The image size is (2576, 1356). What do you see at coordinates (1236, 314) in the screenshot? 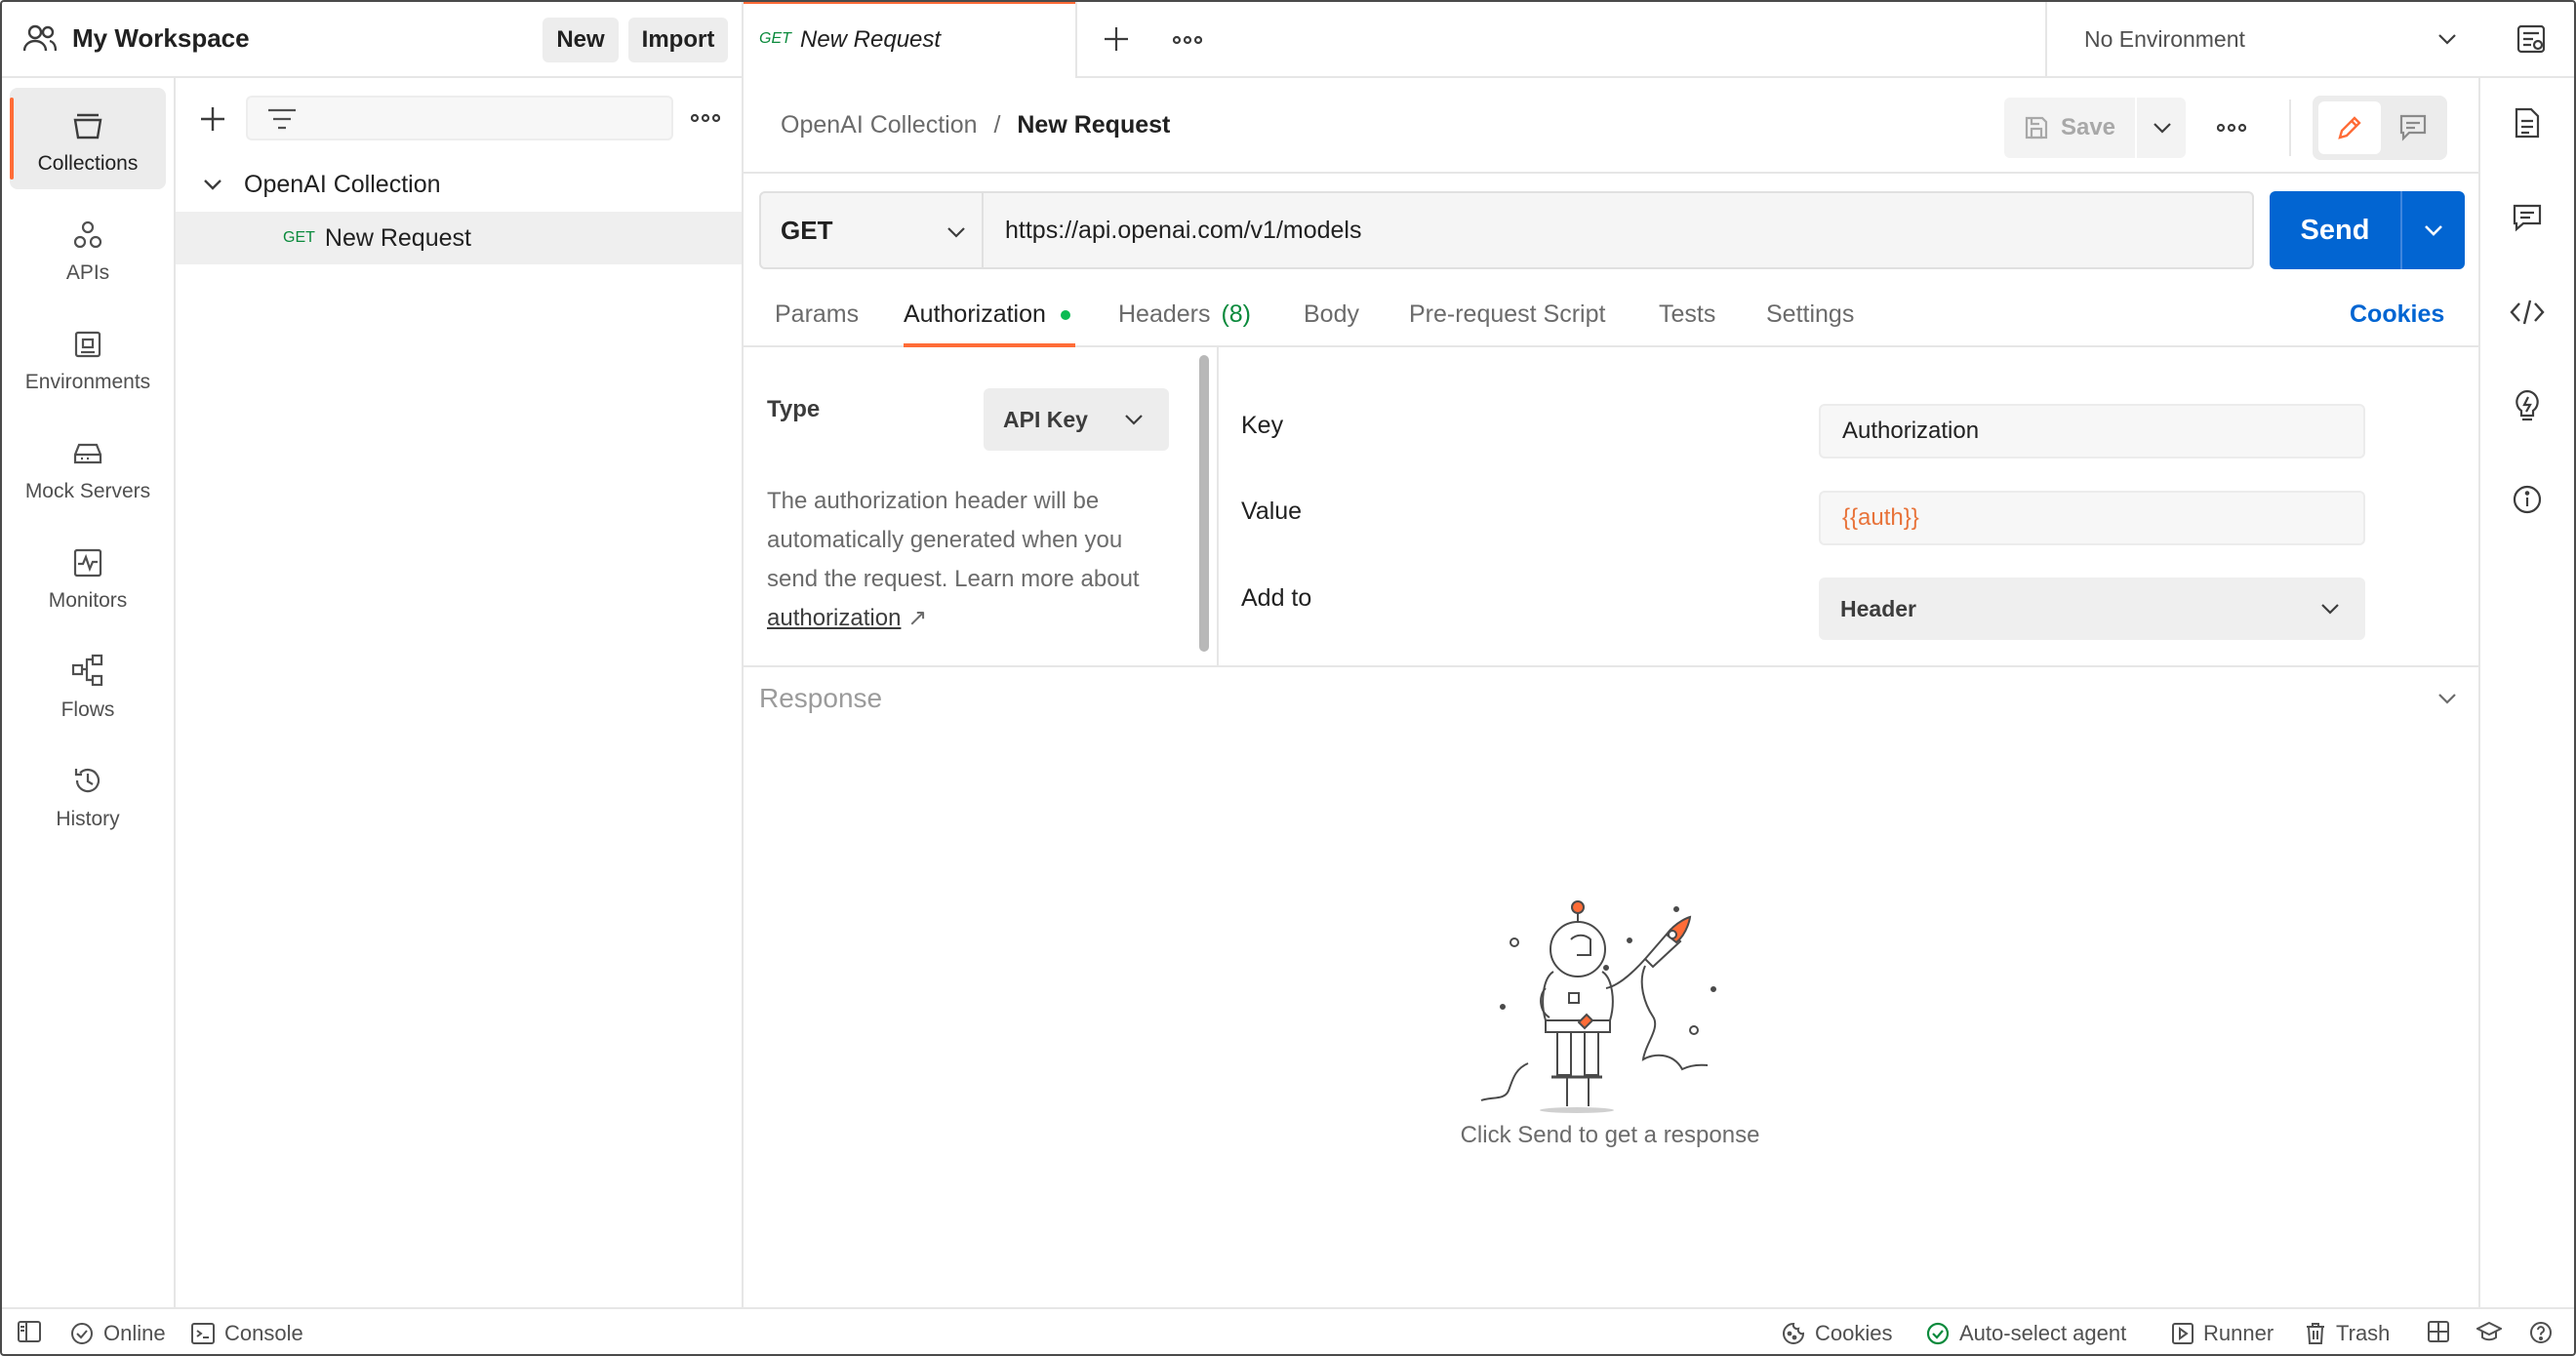
I see `headers-count: (8)` at bounding box center [1236, 314].